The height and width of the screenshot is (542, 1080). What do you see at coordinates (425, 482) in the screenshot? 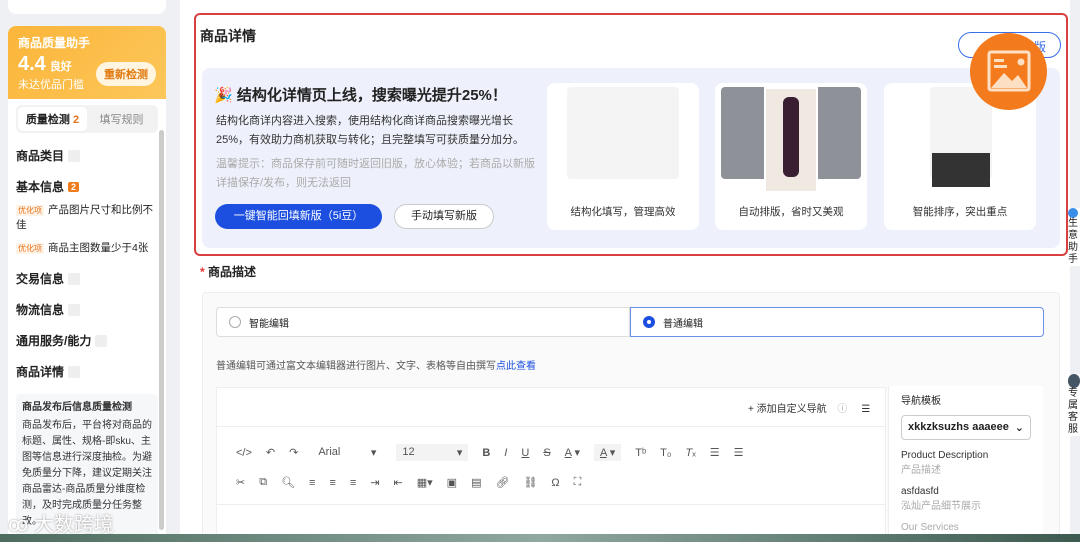
I see `table-icon: ▦▾` at bounding box center [425, 482].